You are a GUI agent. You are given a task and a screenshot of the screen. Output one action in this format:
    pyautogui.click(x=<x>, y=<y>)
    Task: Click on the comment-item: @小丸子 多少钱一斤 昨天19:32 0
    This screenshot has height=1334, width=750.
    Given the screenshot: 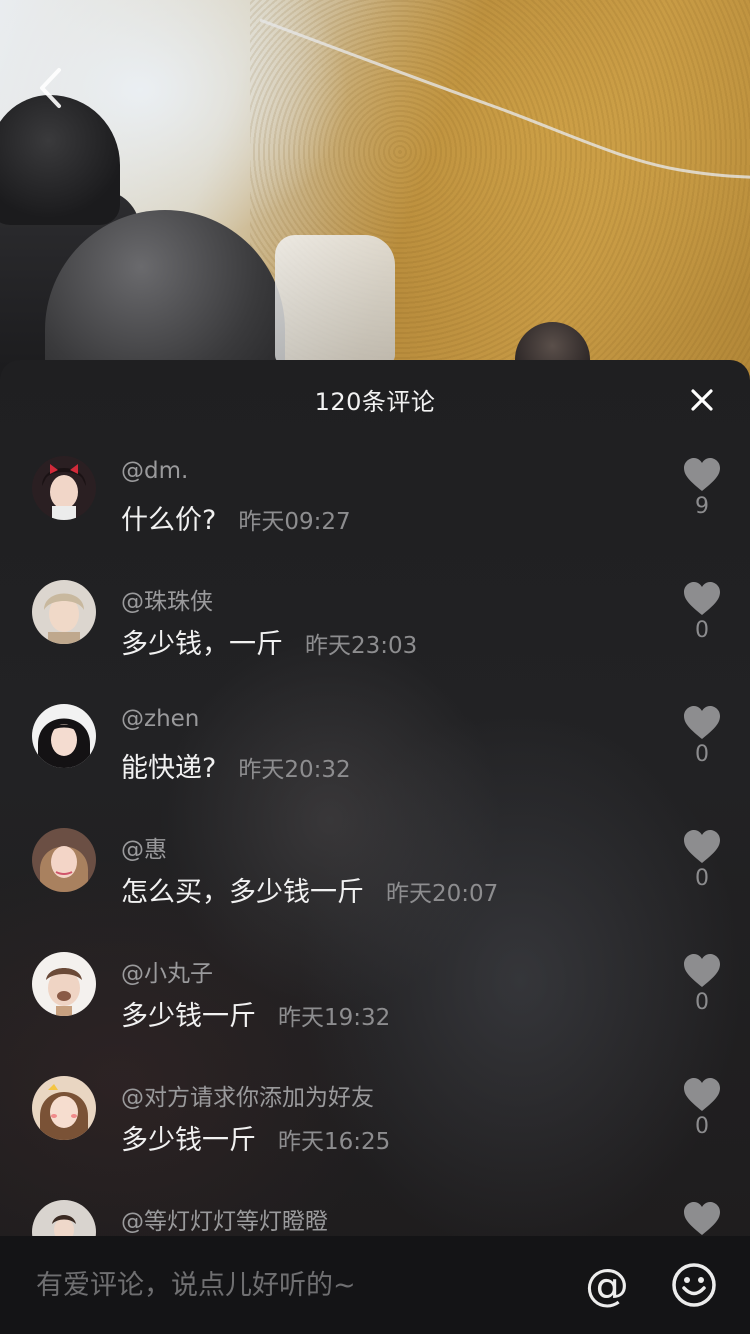 What is the action you would take?
    pyautogui.click(x=375, y=1006)
    